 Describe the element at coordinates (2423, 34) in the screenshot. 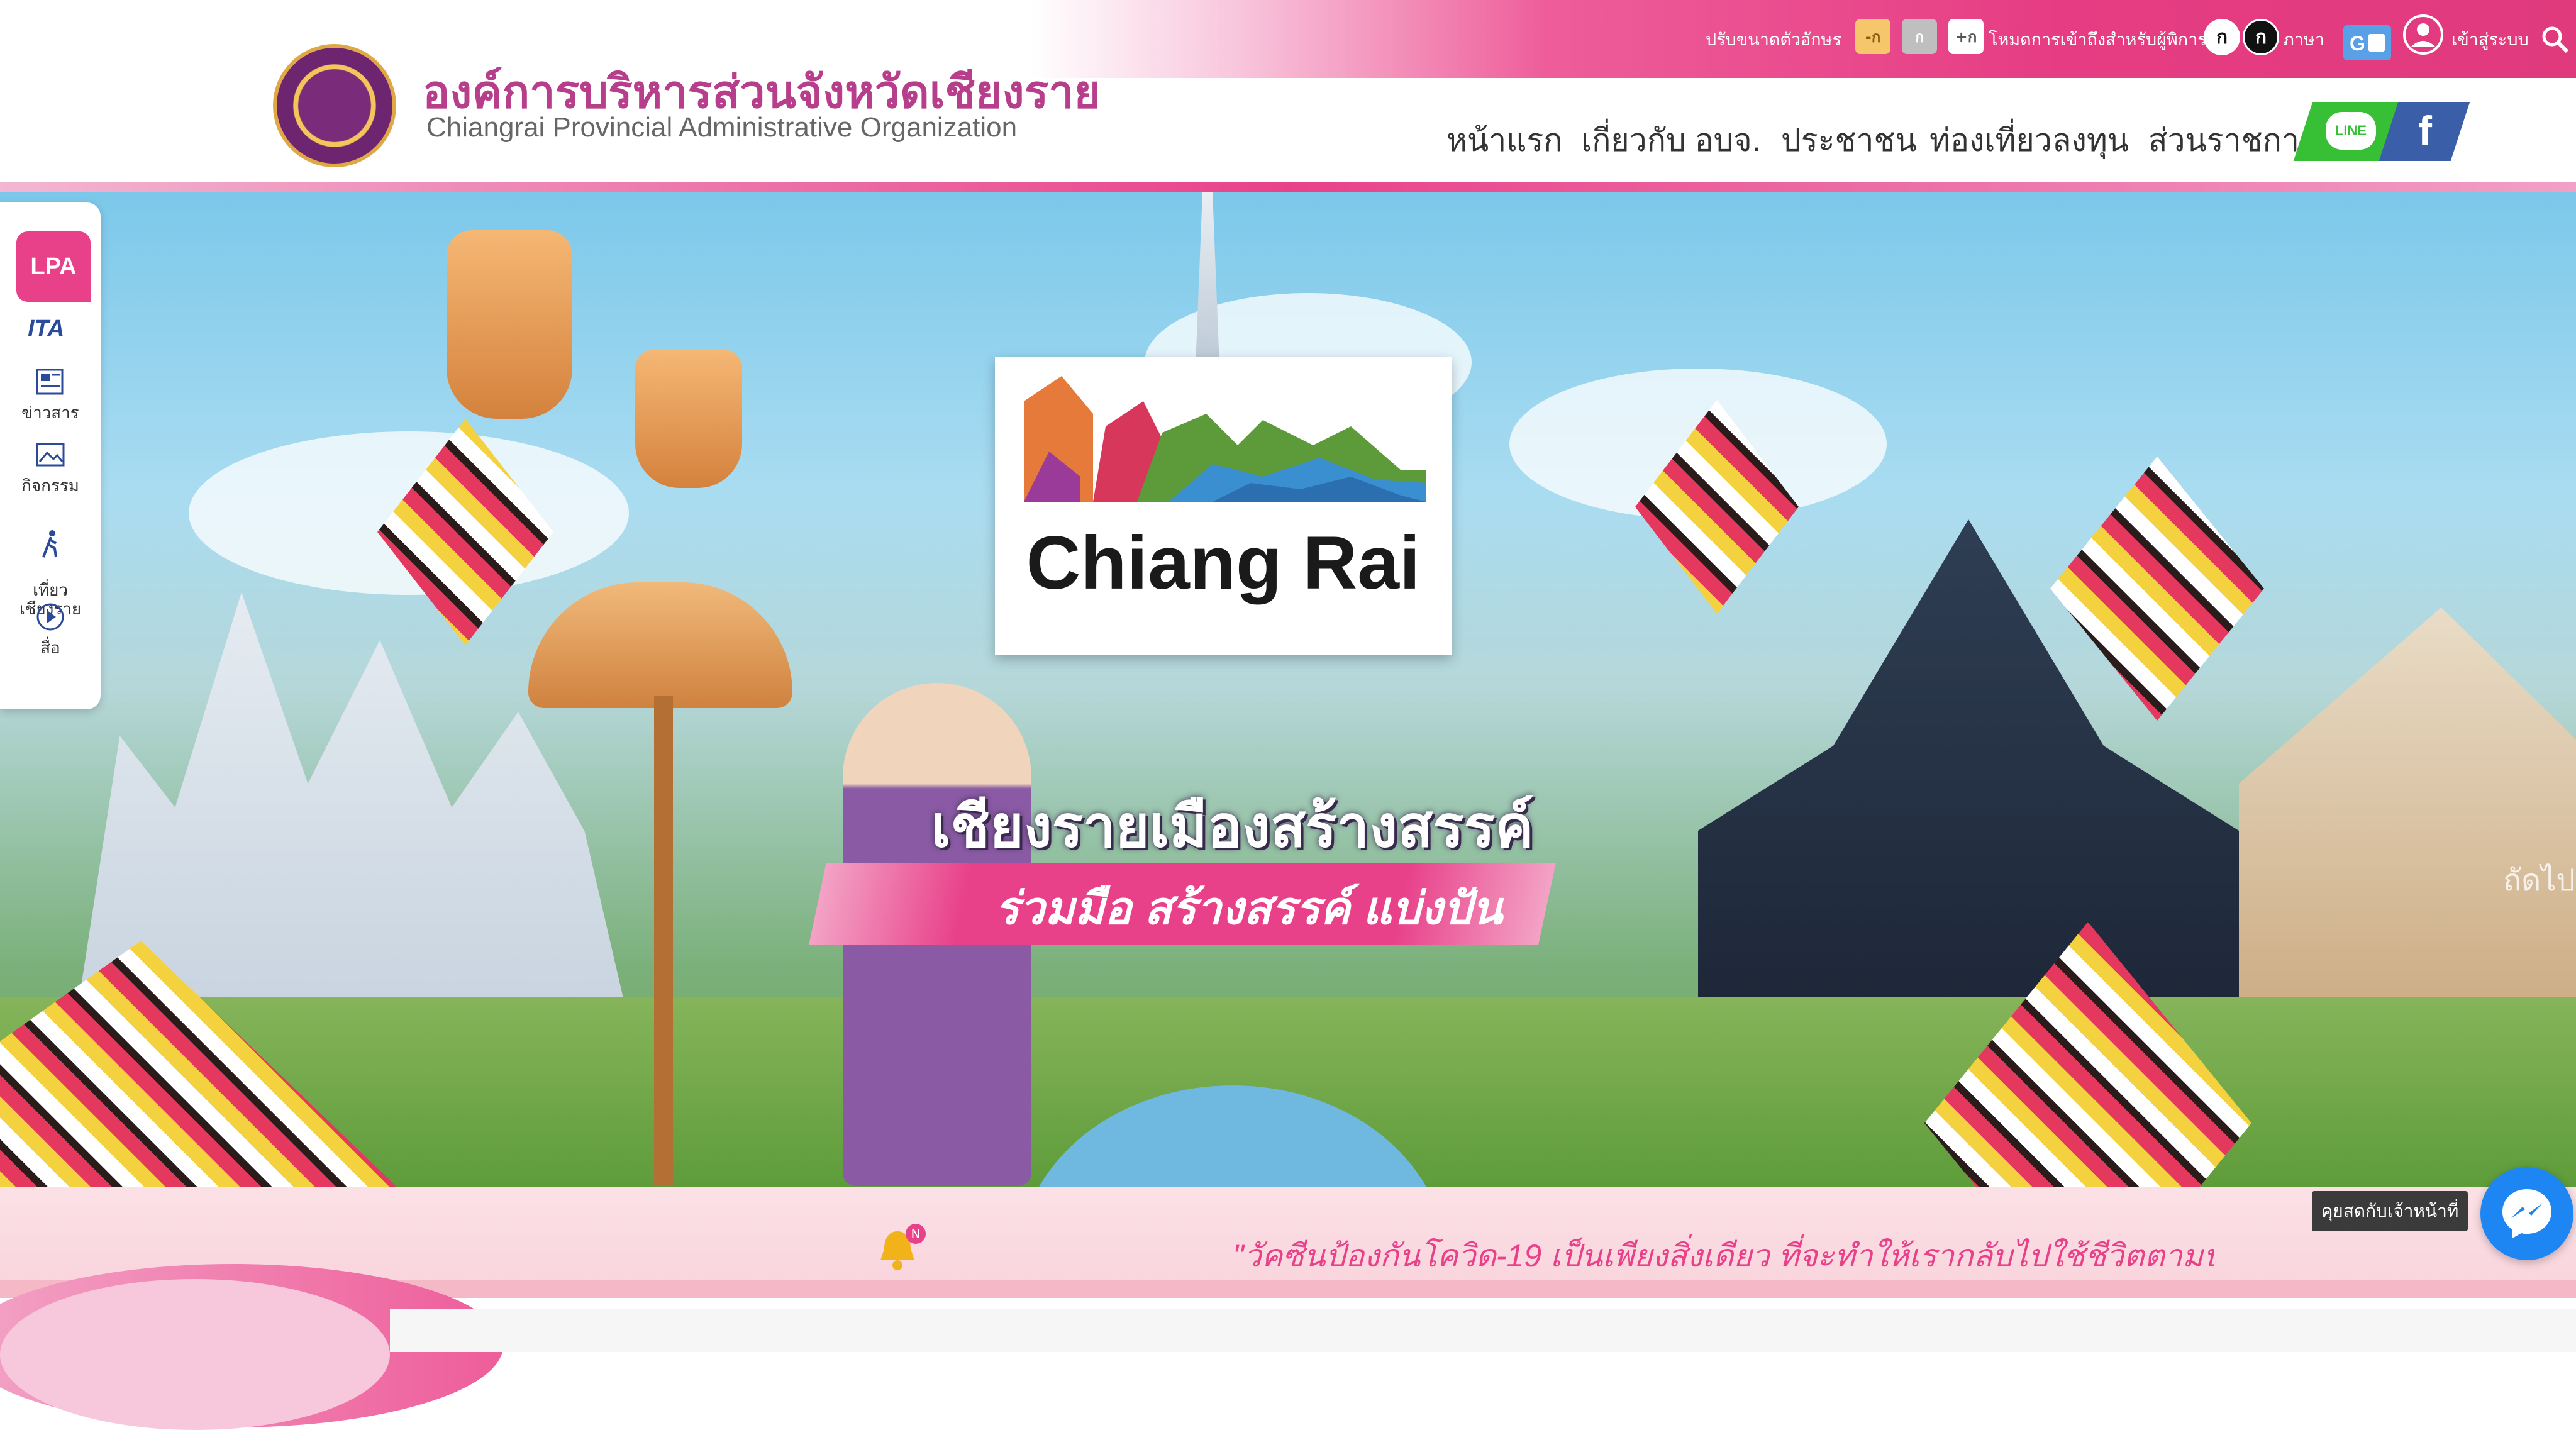

I see `user-icon` at that location.